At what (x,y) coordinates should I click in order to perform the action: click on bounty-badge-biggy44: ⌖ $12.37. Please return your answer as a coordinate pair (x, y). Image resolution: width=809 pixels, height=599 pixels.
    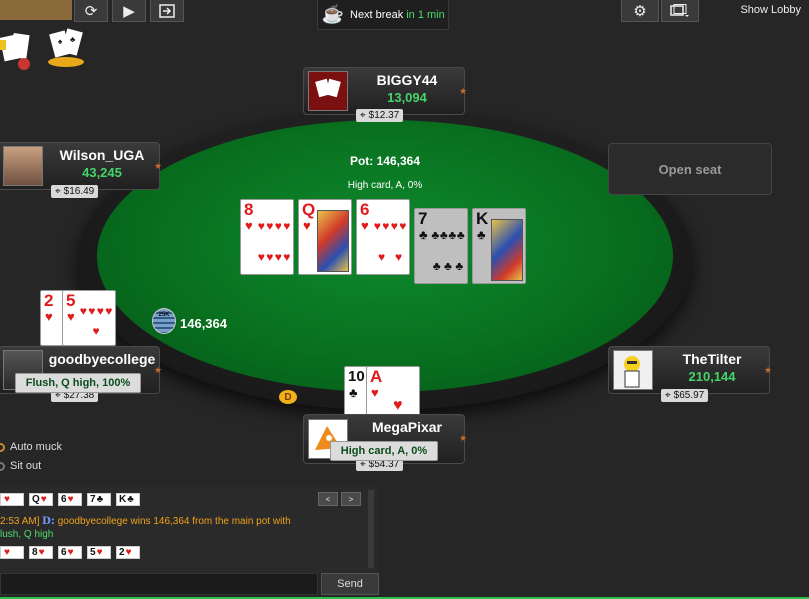
    Looking at the image, I should click on (380, 115).